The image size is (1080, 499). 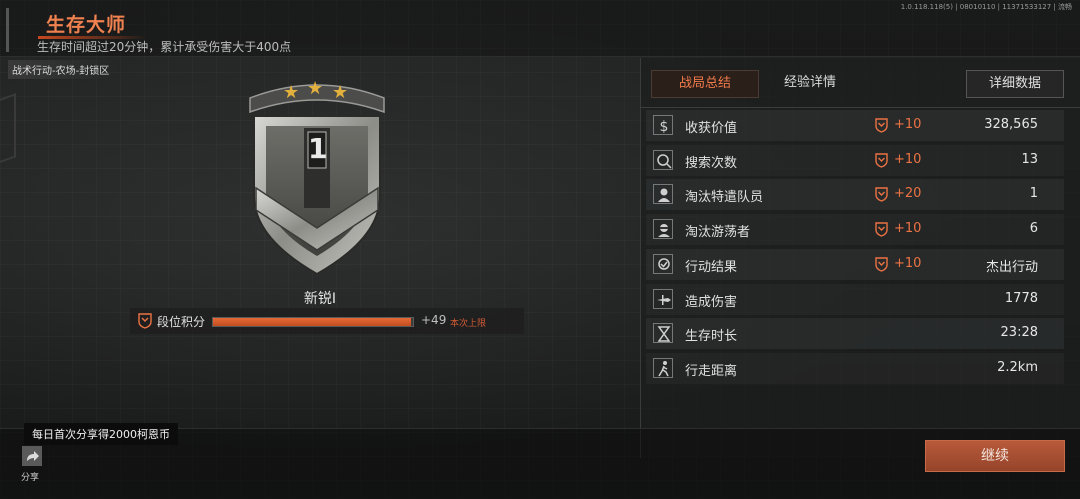 I want to click on stat-value: 328,565, so click(x=1011, y=124).